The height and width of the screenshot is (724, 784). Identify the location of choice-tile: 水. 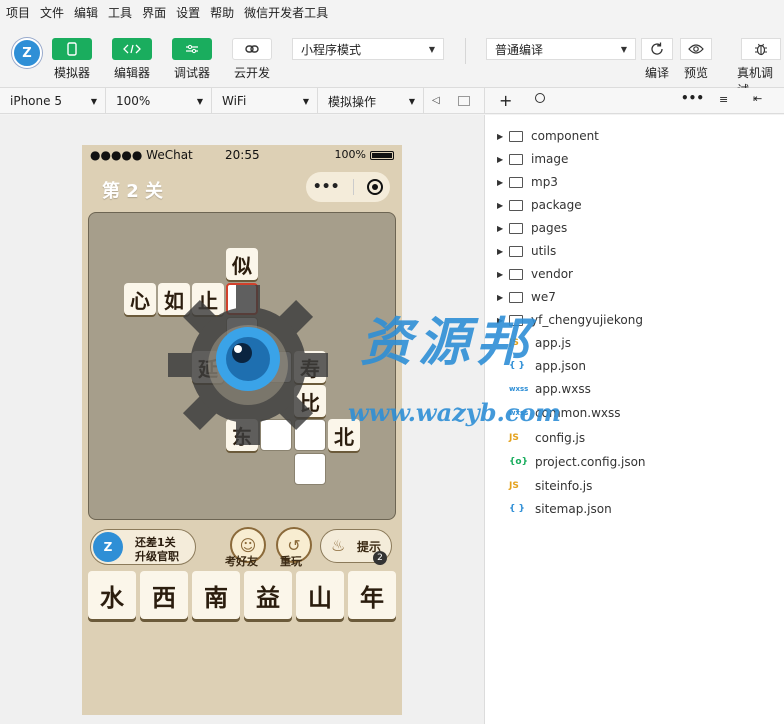
(112, 595).